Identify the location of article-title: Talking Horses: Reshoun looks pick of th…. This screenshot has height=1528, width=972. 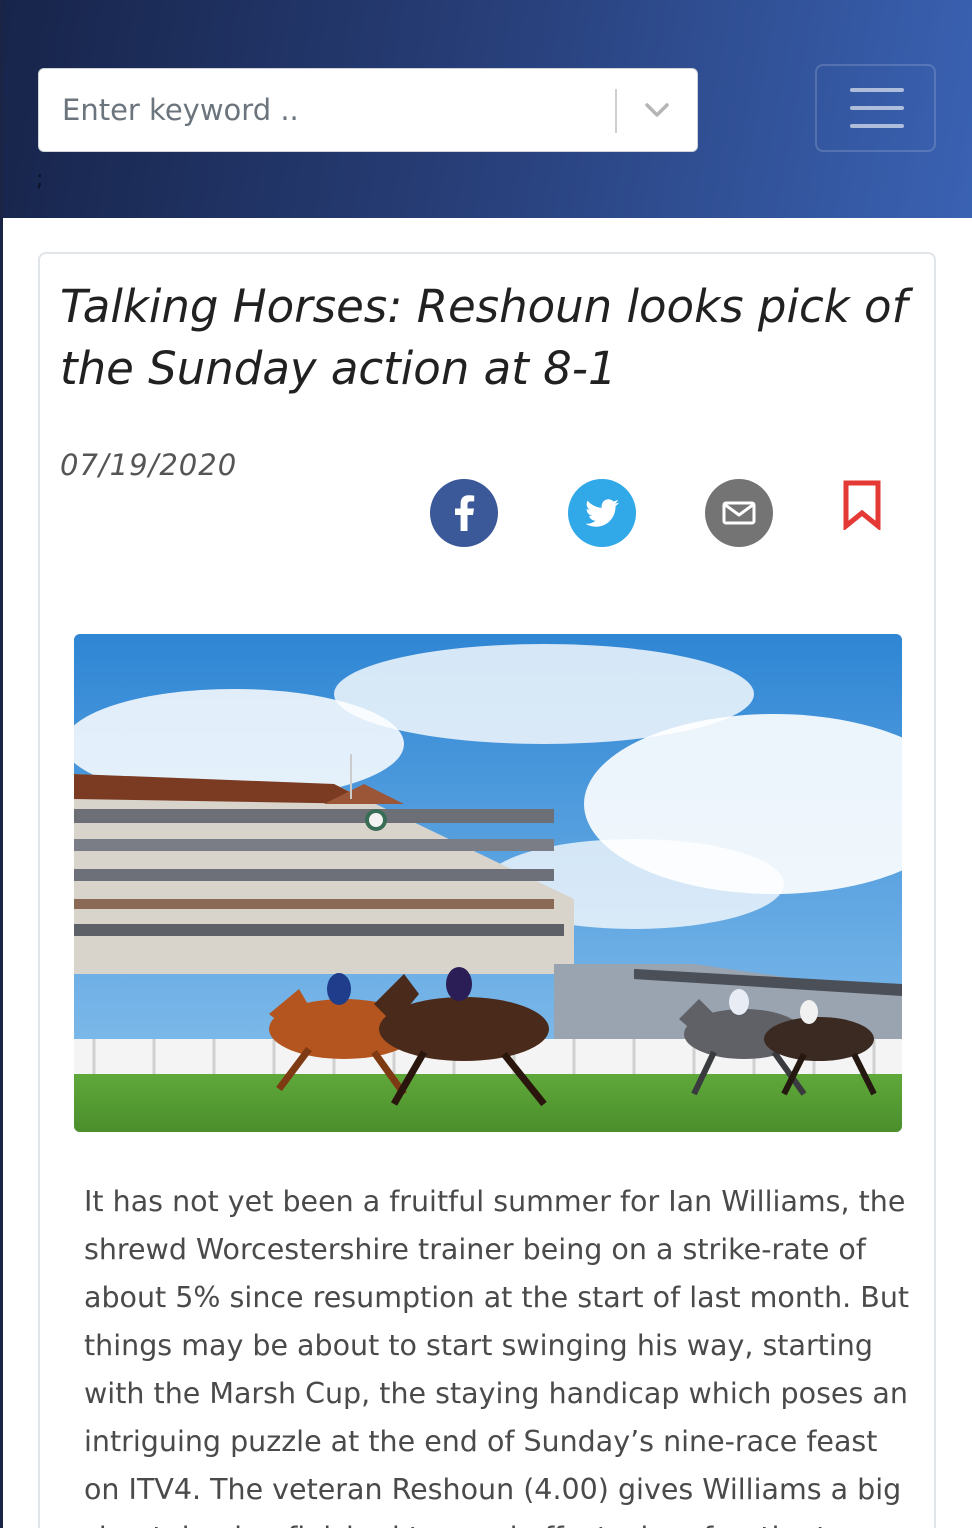
(484, 337).